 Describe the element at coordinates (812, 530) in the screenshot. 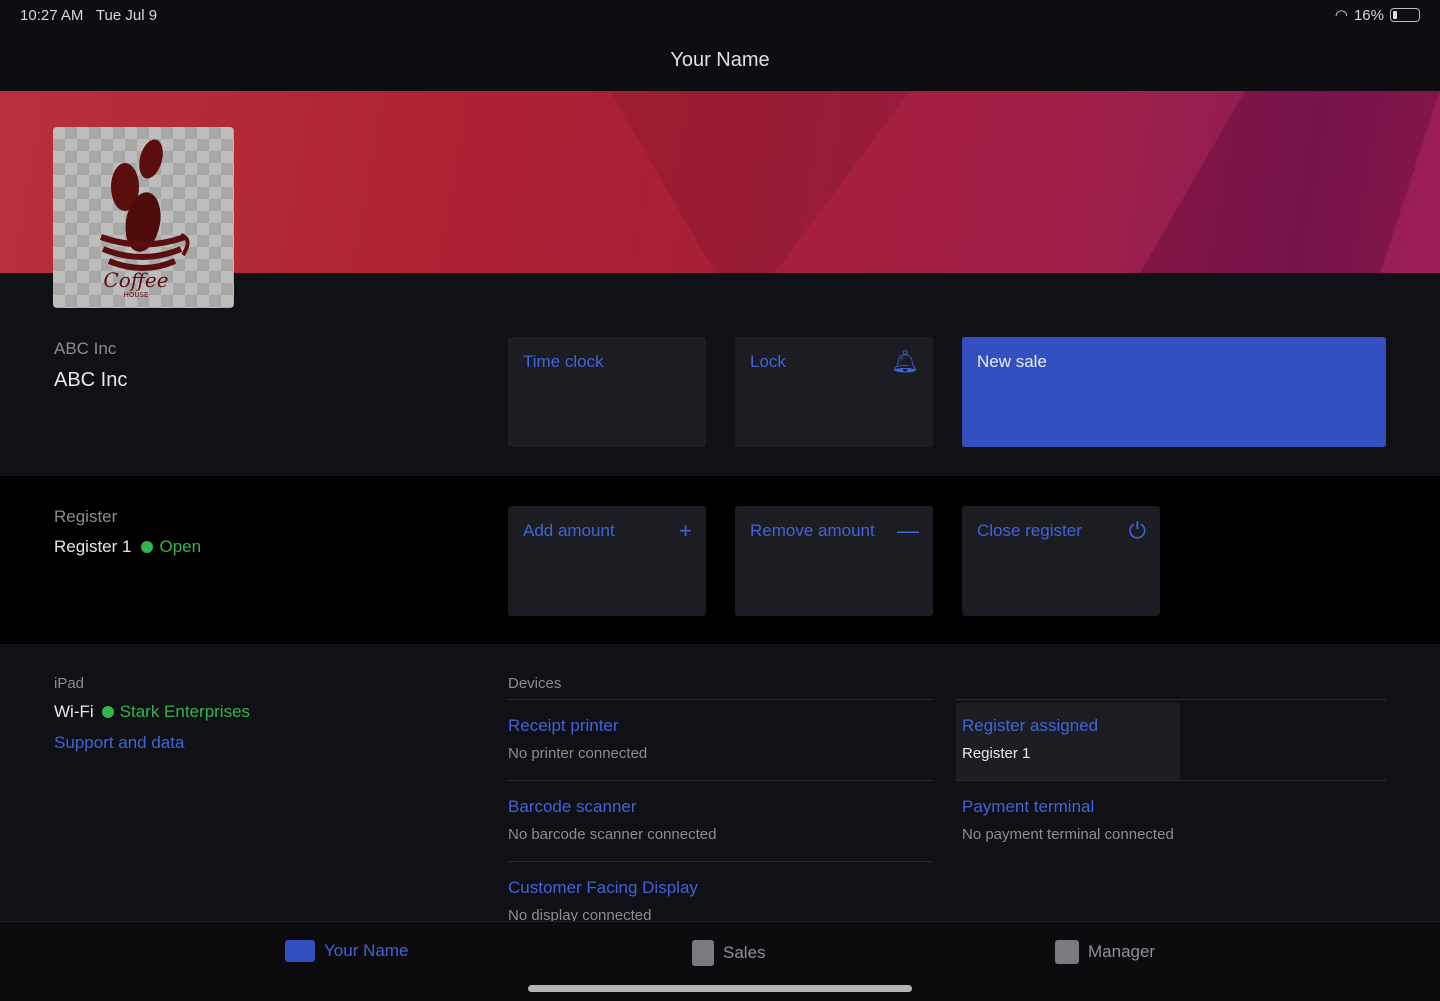

I see `remove-amount-label: Remove amount` at that location.